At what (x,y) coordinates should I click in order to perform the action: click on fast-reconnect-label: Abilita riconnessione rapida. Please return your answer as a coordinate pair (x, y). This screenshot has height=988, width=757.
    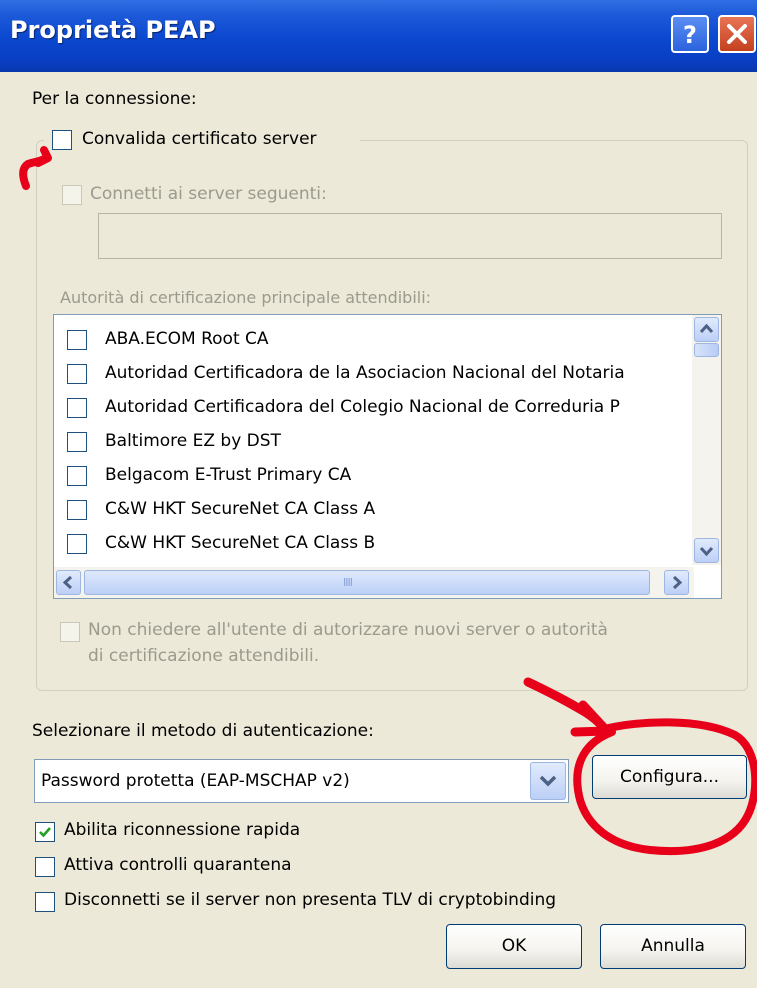
    Looking at the image, I should click on (182, 830).